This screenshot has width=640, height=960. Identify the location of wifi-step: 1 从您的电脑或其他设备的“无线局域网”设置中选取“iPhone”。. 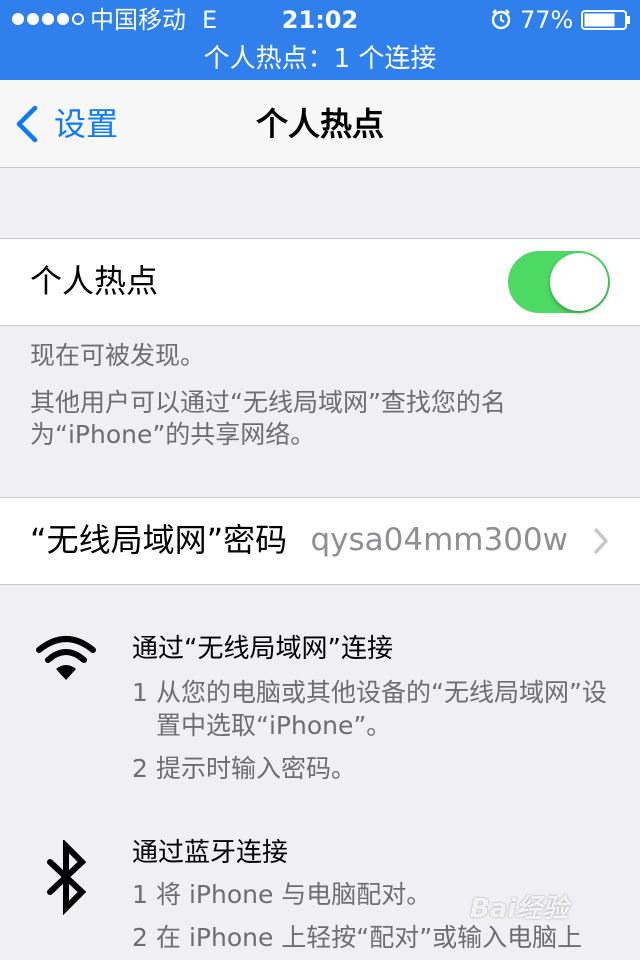
(372, 709).